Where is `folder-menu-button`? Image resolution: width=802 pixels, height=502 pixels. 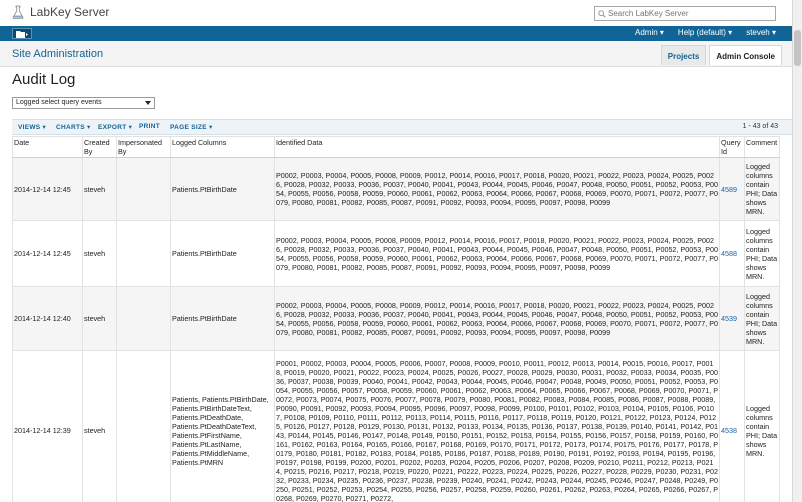 folder-menu-button is located at coordinates (22, 33).